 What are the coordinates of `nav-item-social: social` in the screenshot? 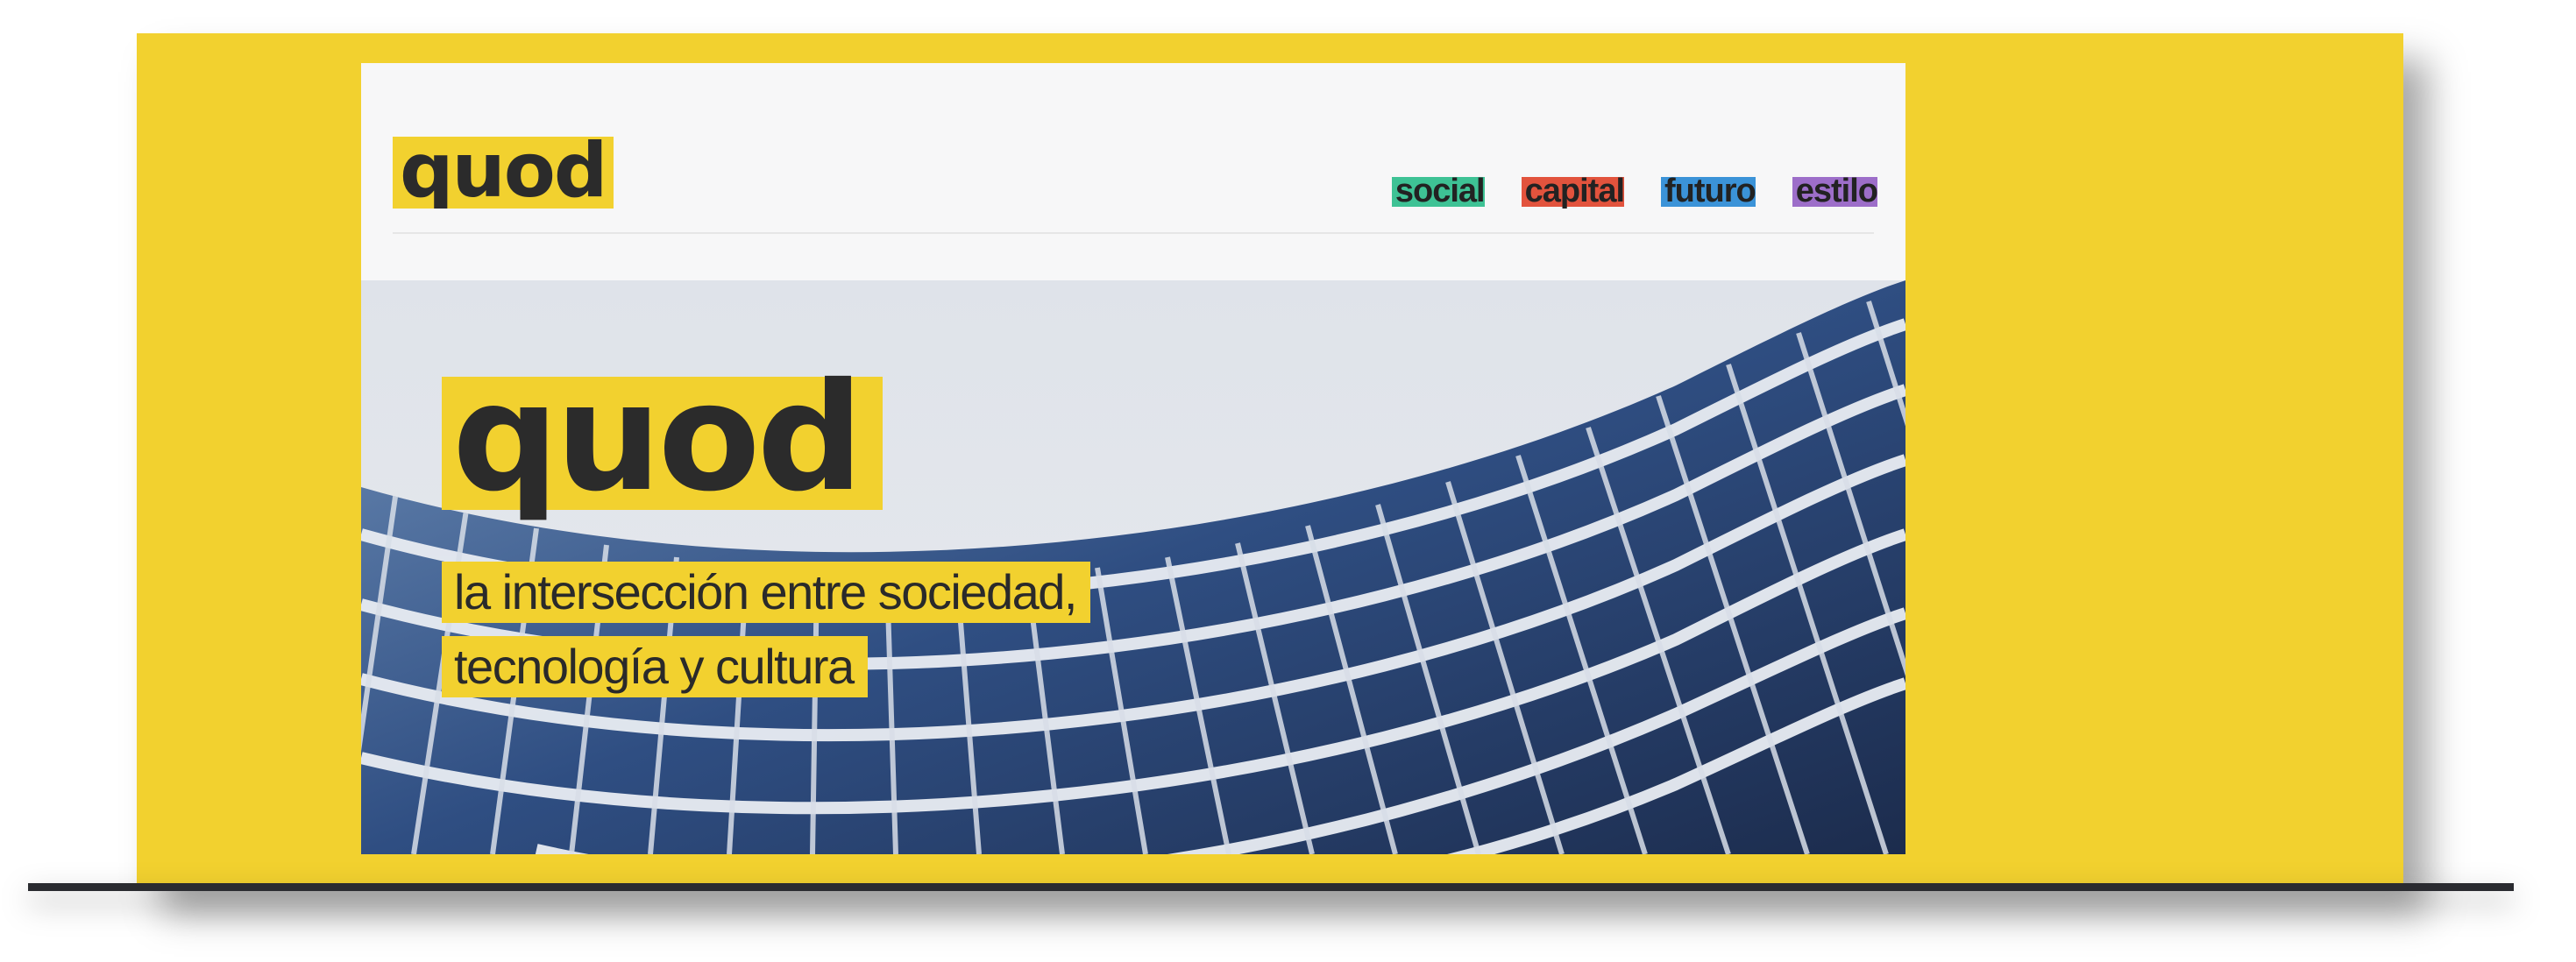 It's located at (1439, 191).